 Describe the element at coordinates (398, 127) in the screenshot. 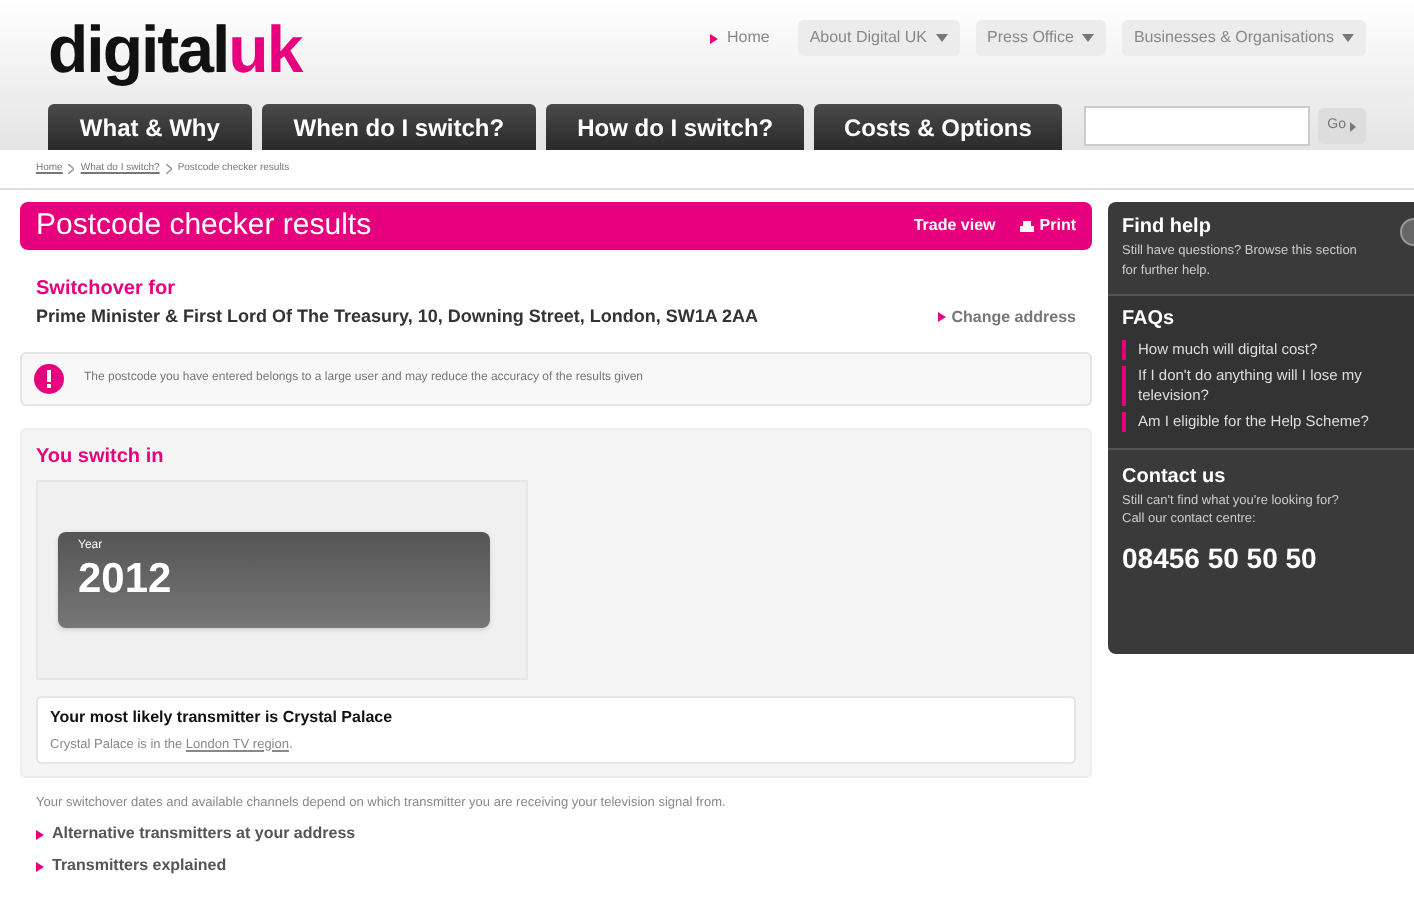

I see `nav-tab: When do I switch?` at that location.